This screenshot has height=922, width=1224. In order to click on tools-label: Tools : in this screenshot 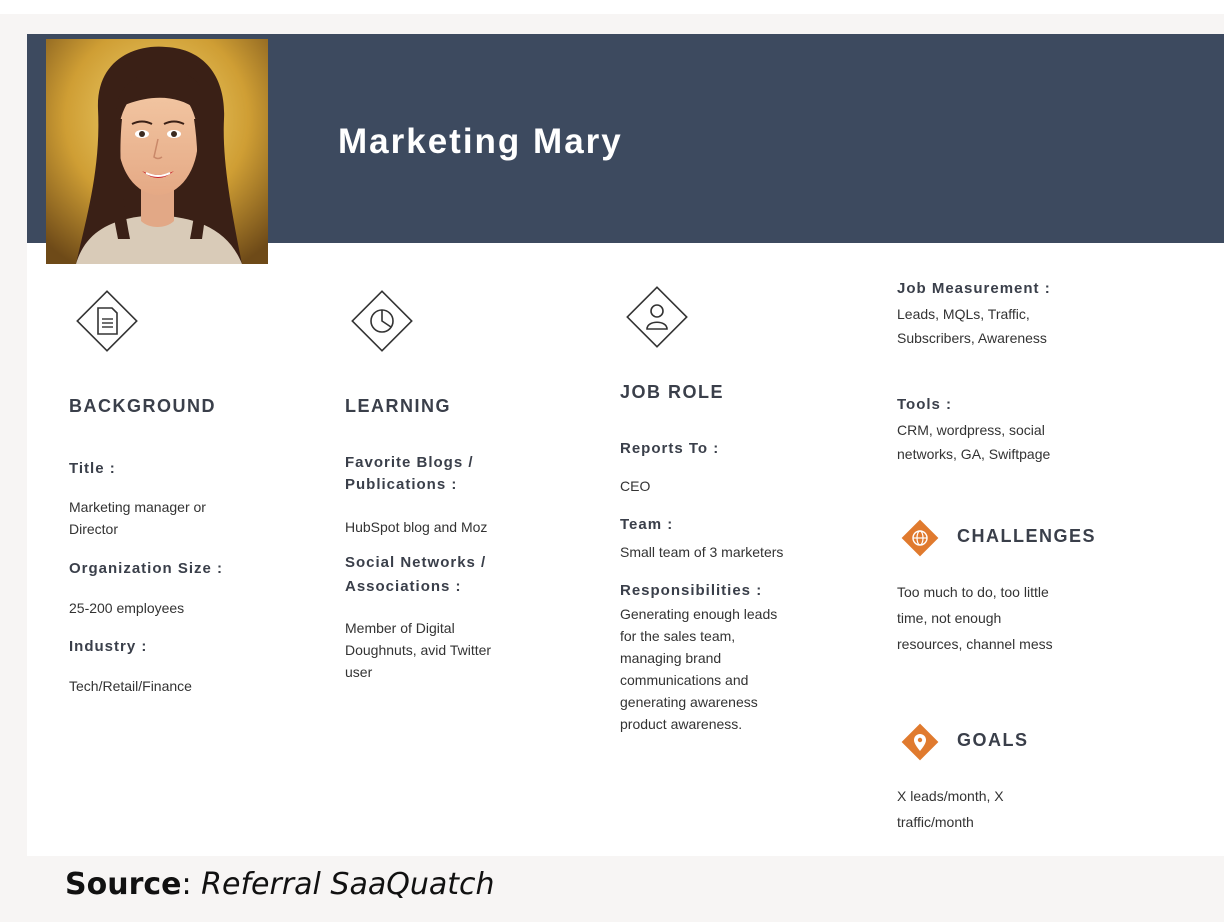, I will do `click(925, 404)`.